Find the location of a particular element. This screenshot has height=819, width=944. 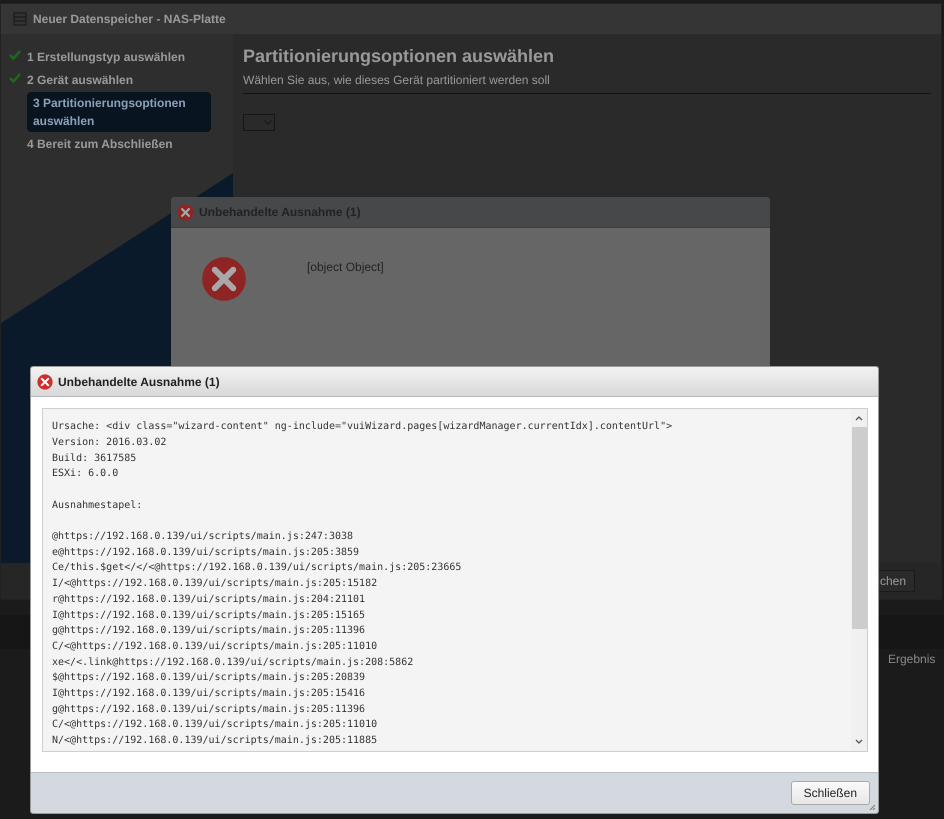

page-heading: Partitionierungsoptionen auswählen is located at coordinates (399, 56).